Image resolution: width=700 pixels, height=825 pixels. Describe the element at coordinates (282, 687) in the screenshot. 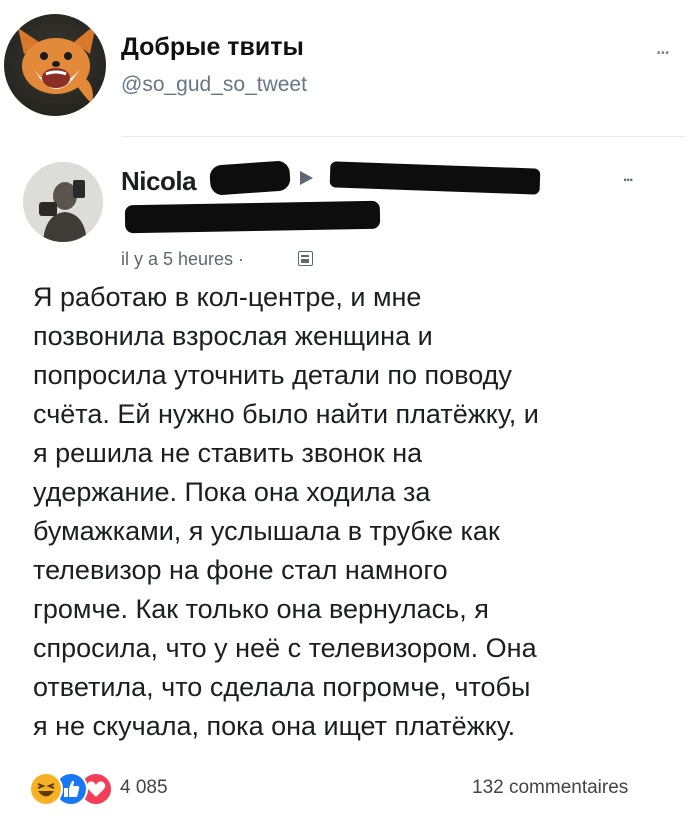

I see `post-text-line: ответила, что сделала погромче, чтобы` at that location.